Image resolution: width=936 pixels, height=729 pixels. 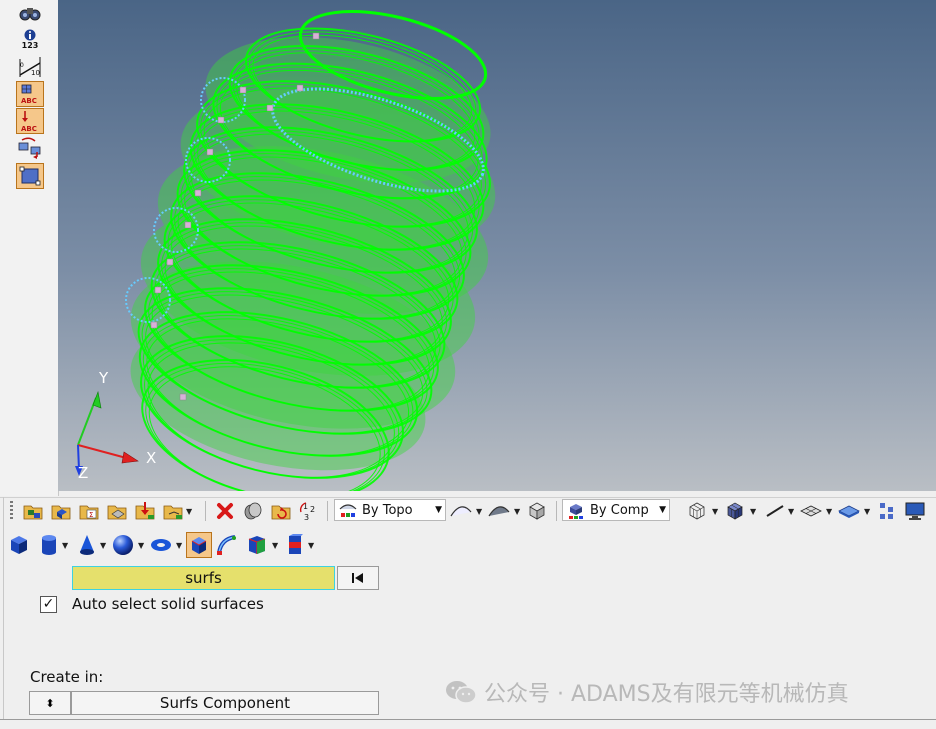 I want to click on info-123-label: 123, so click(x=30, y=45).